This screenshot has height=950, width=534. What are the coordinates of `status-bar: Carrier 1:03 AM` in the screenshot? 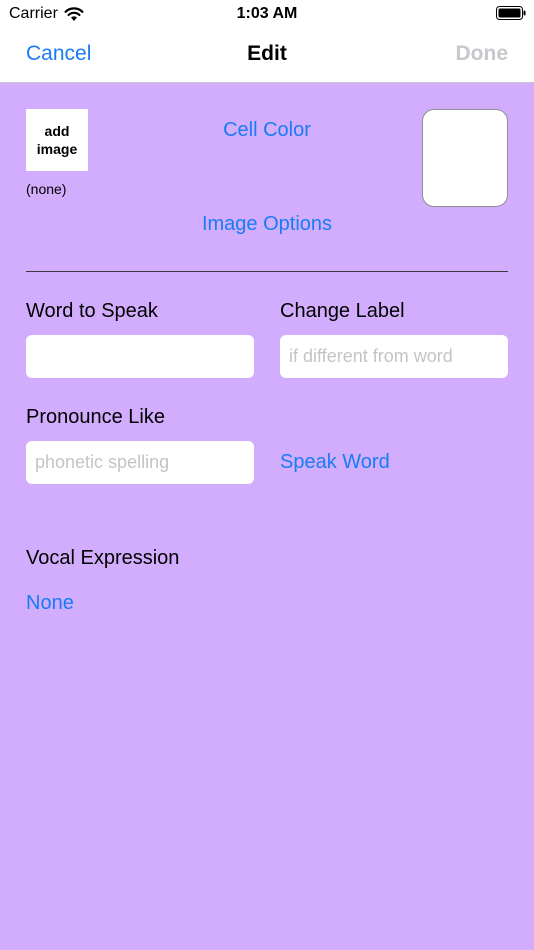 It's located at (267, 14).